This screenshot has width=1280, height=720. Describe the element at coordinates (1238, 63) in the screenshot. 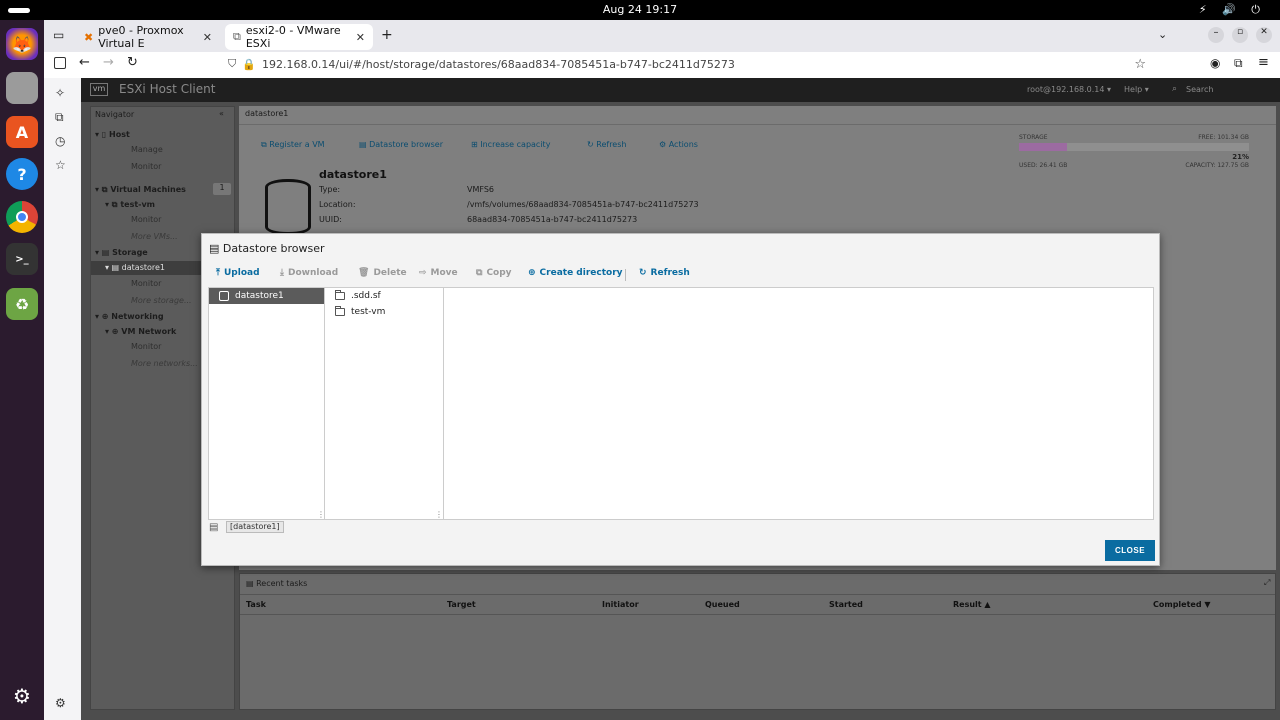

I see `extensions-icon: ⧉` at that location.